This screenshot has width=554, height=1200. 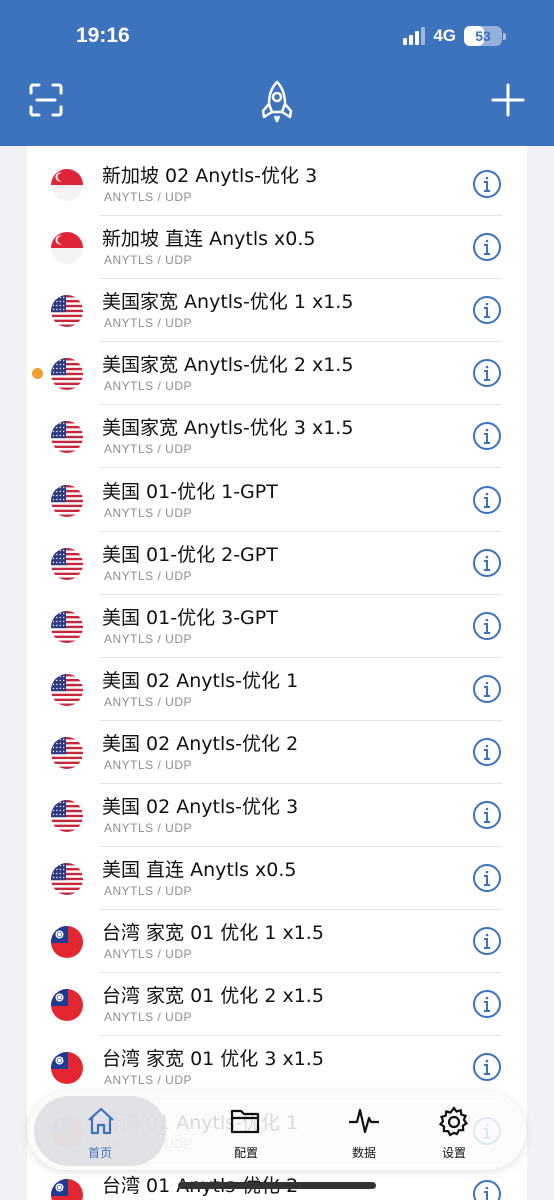 I want to click on tab-settings-label: 设置, so click(x=453, y=1153).